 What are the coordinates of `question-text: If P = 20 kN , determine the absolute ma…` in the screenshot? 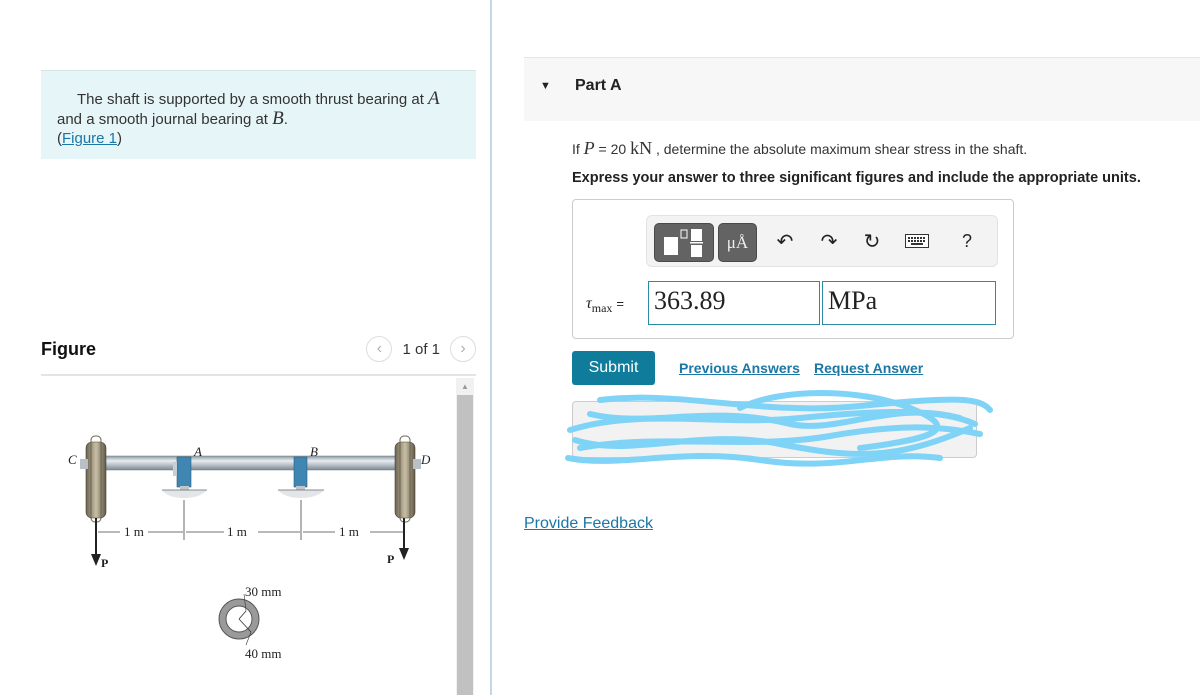 It's located at (800, 148).